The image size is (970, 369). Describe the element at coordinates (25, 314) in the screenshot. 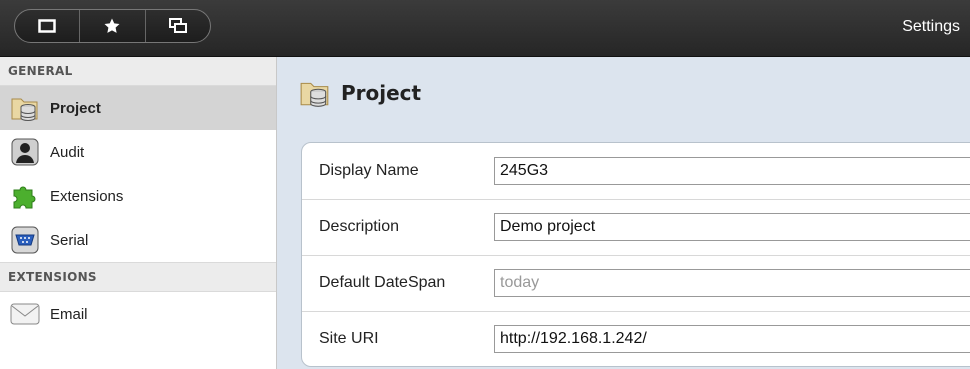

I see `envelope-icon` at that location.